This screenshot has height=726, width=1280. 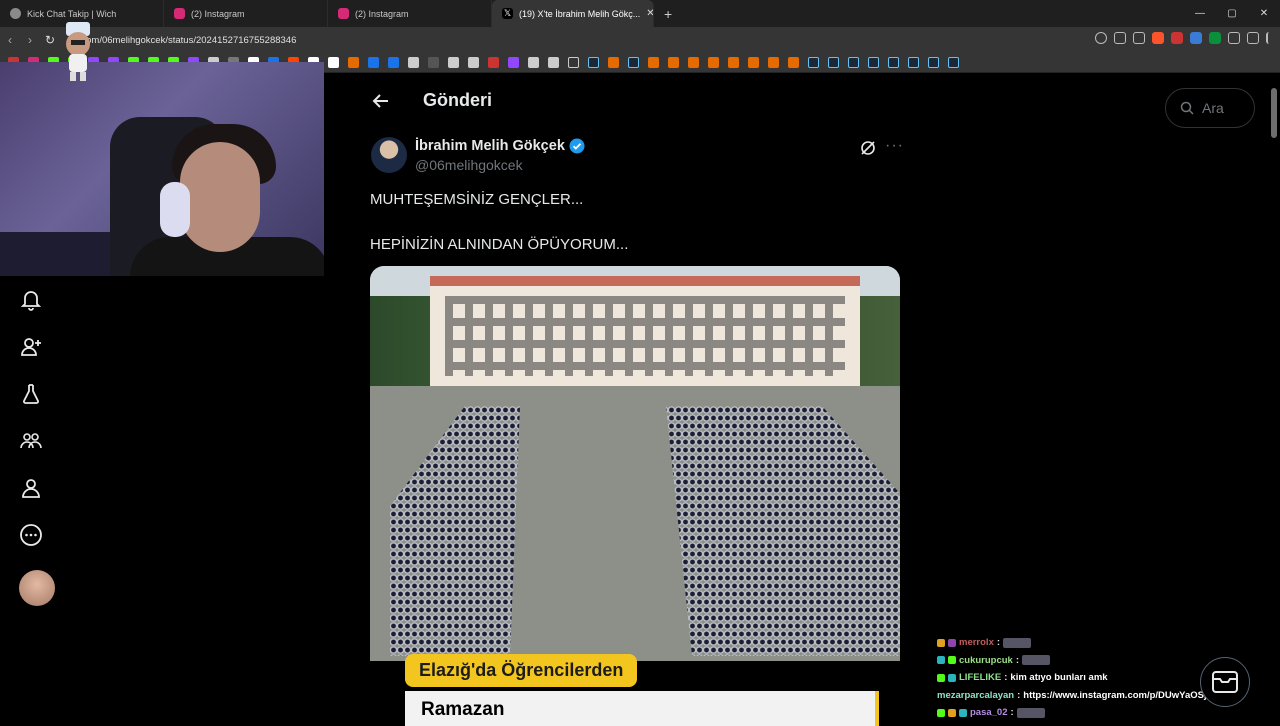 I want to click on post-header: Gönderi, so click(x=635, y=100).